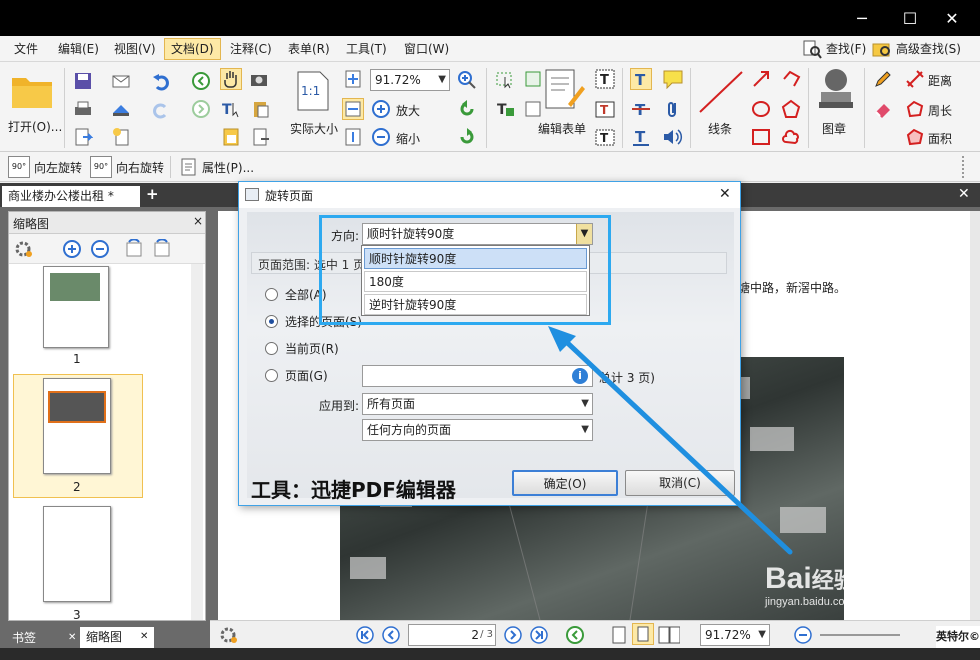  What do you see at coordinates (58, 167) in the screenshot?
I see `rotate-left-button: 向左旋转` at bounding box center [58, 167].